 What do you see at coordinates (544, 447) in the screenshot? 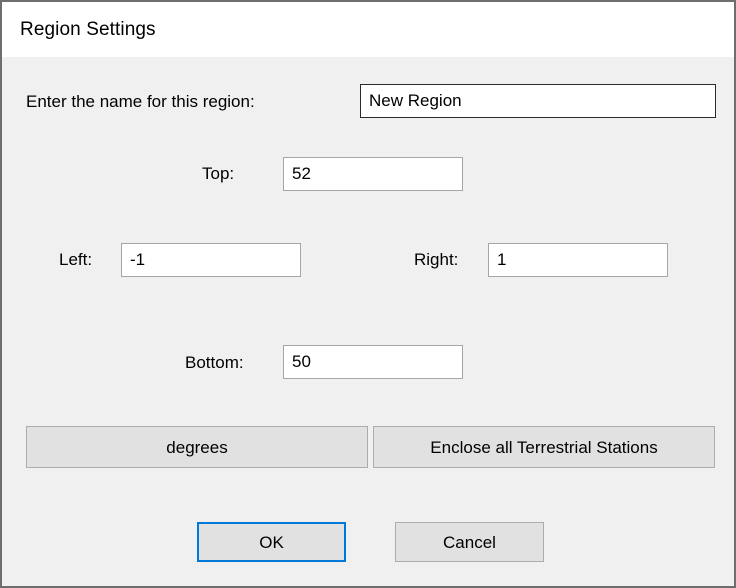
I see `enclose-all-terrestrial-stations-button: Enclose all Terrestrial Stations` at bounding box center [544, 447].